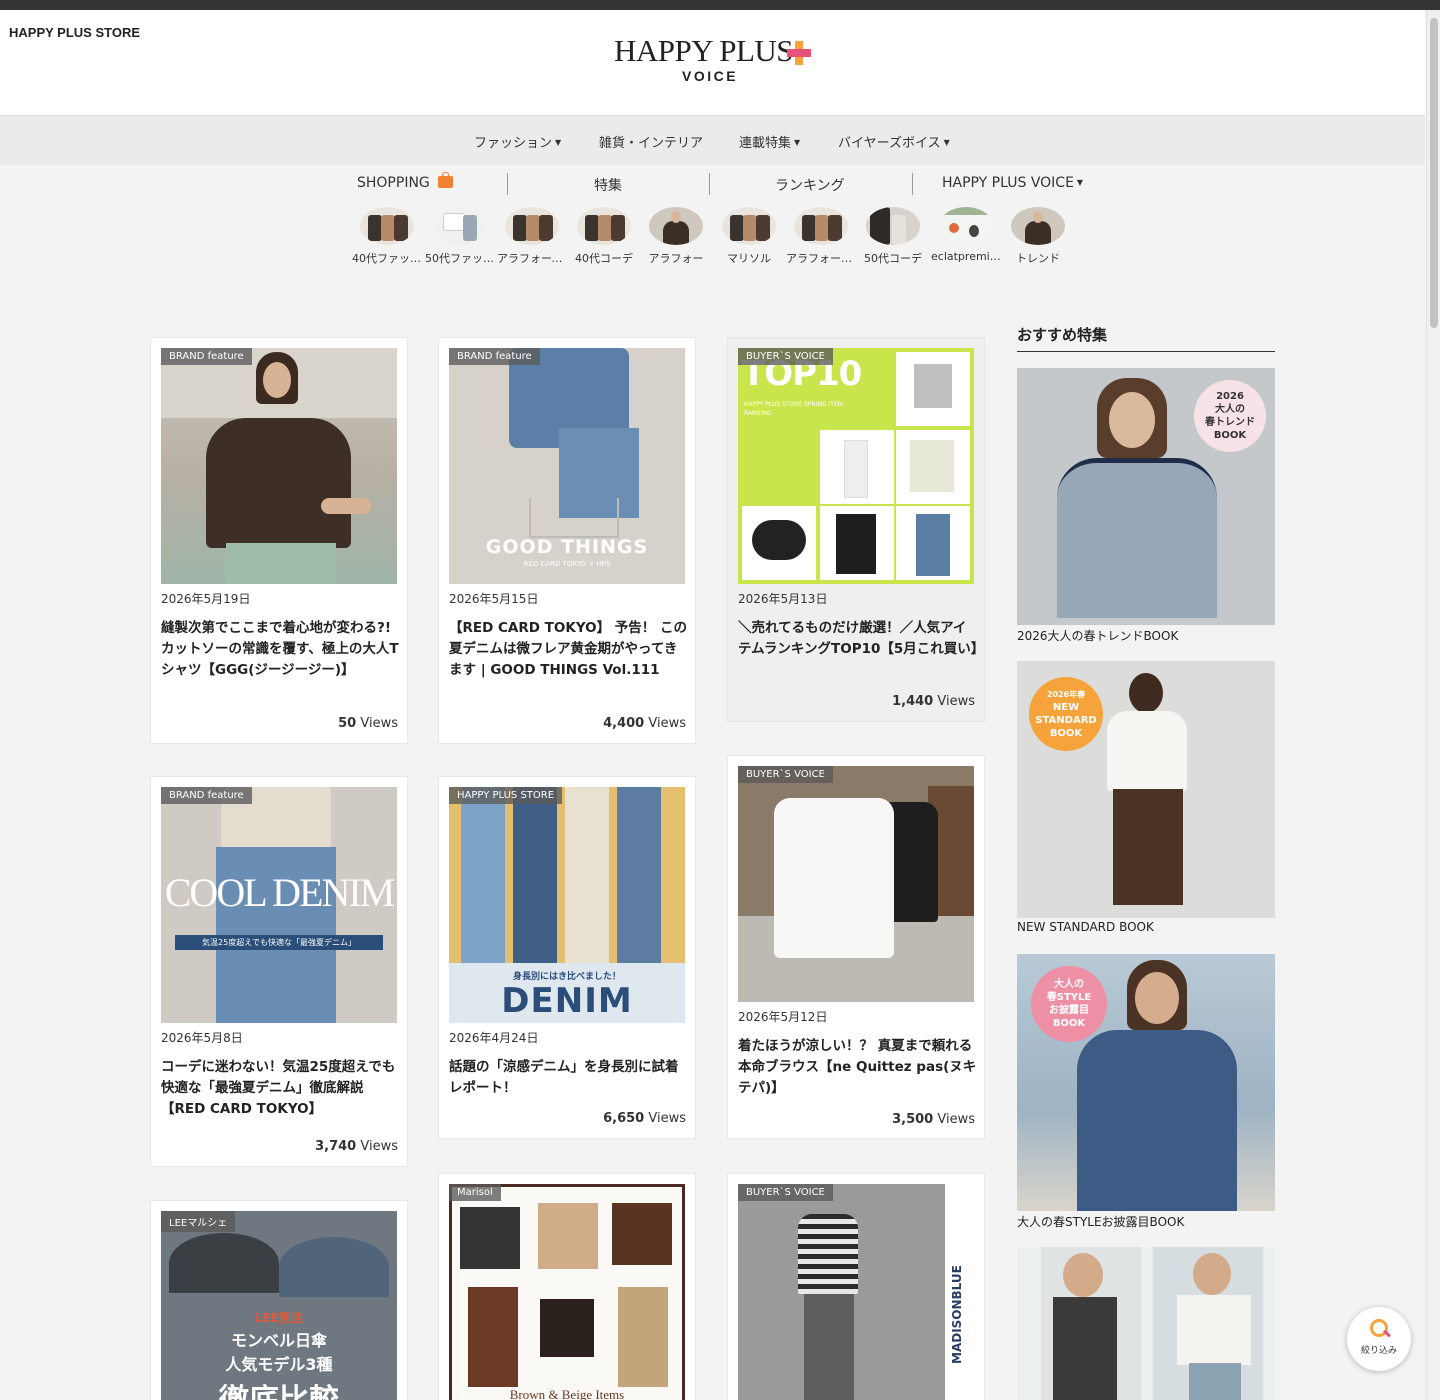  I want to click on scrollbar, so click(1433, 705).